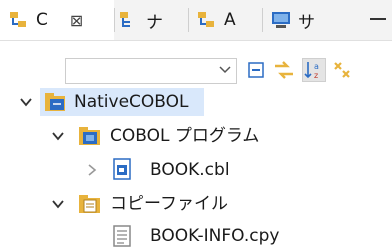 The height and width of the screenshot is (248, 392). What do you see at coordinates (129, 20) in the screenshot?
I see `navigator-icon` at bounding box center [129, 20].